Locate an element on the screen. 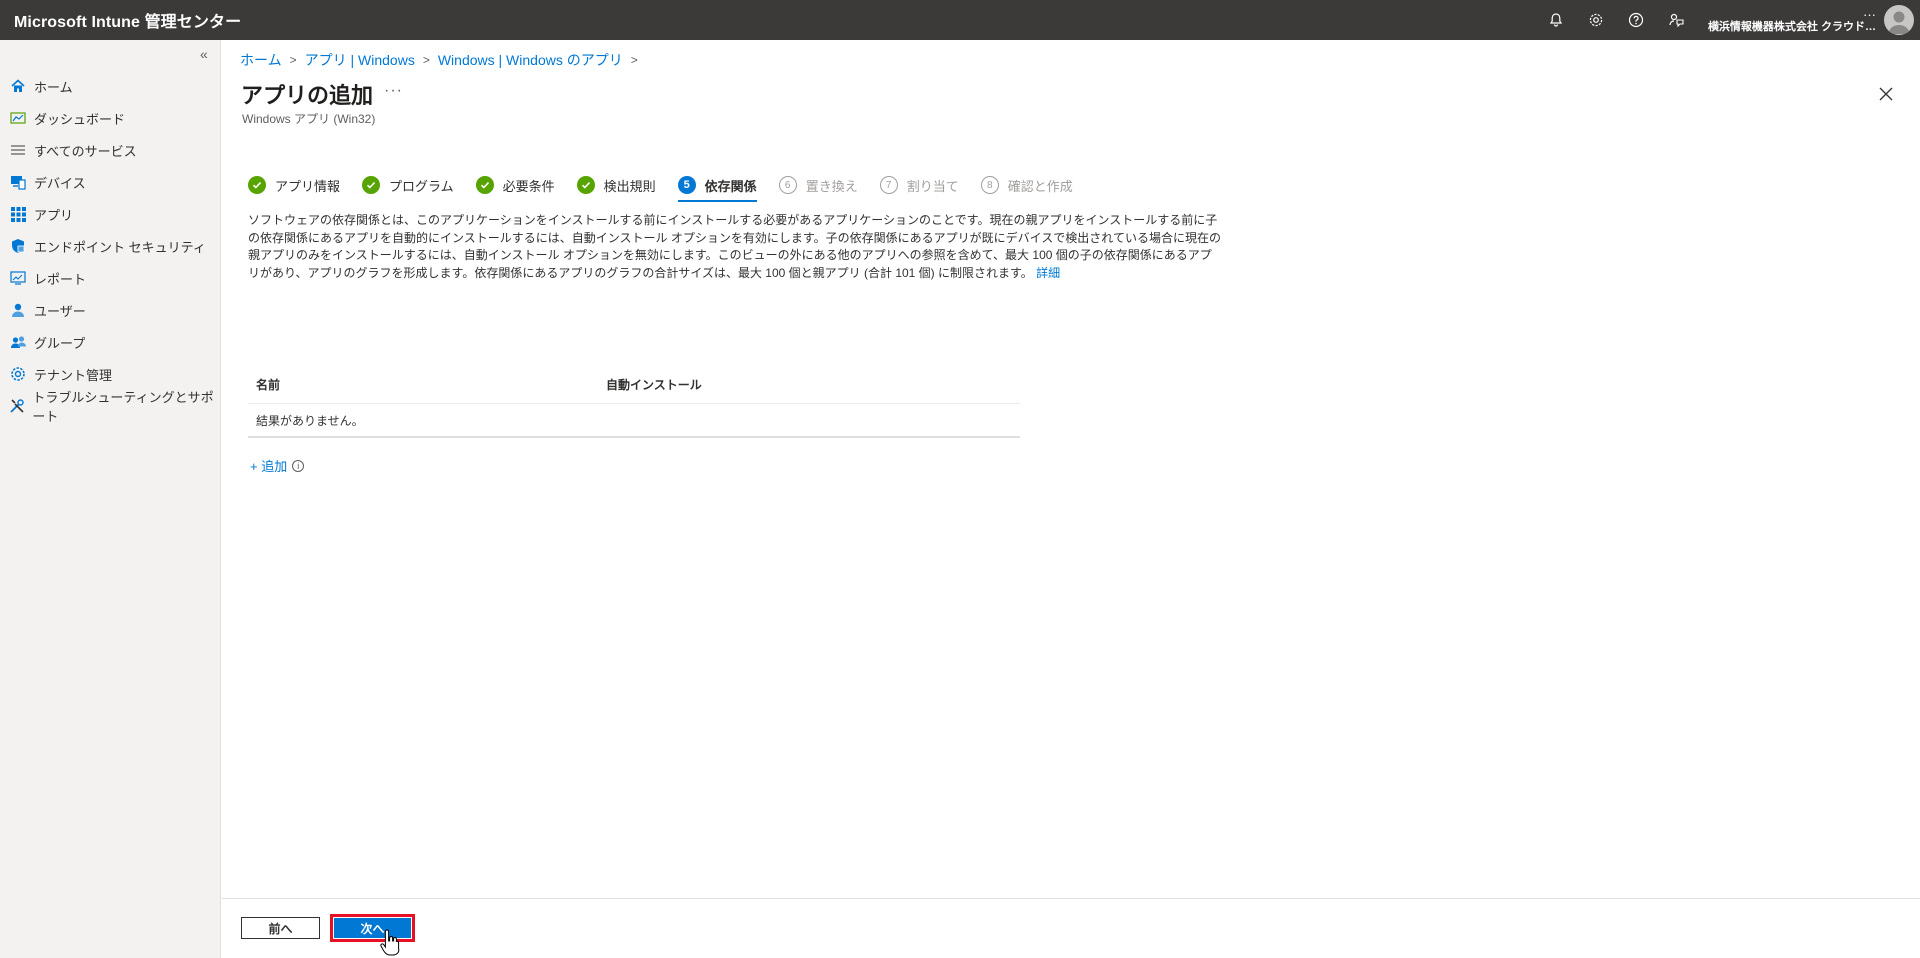  sidebar-item-label: エンドポイント セキュリティ is located at coordinates (120, 247).